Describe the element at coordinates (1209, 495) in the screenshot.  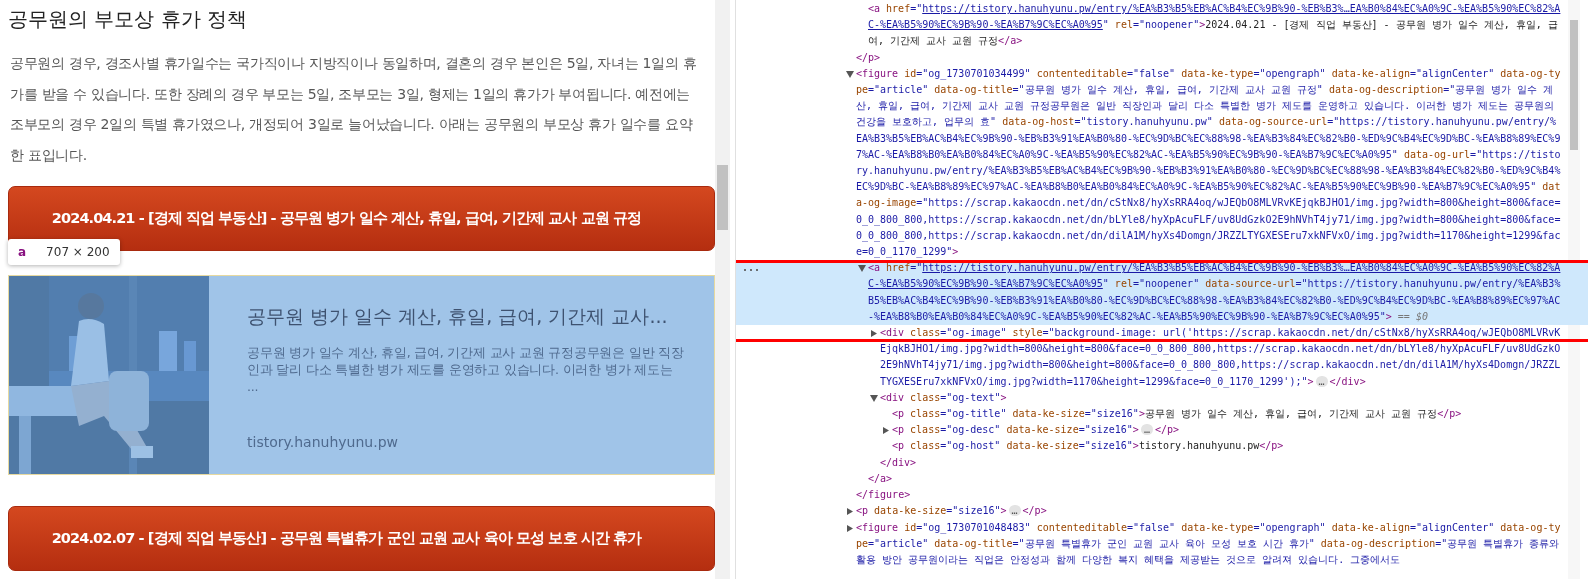
I see `closing-tag-code: </figure>` at that location.